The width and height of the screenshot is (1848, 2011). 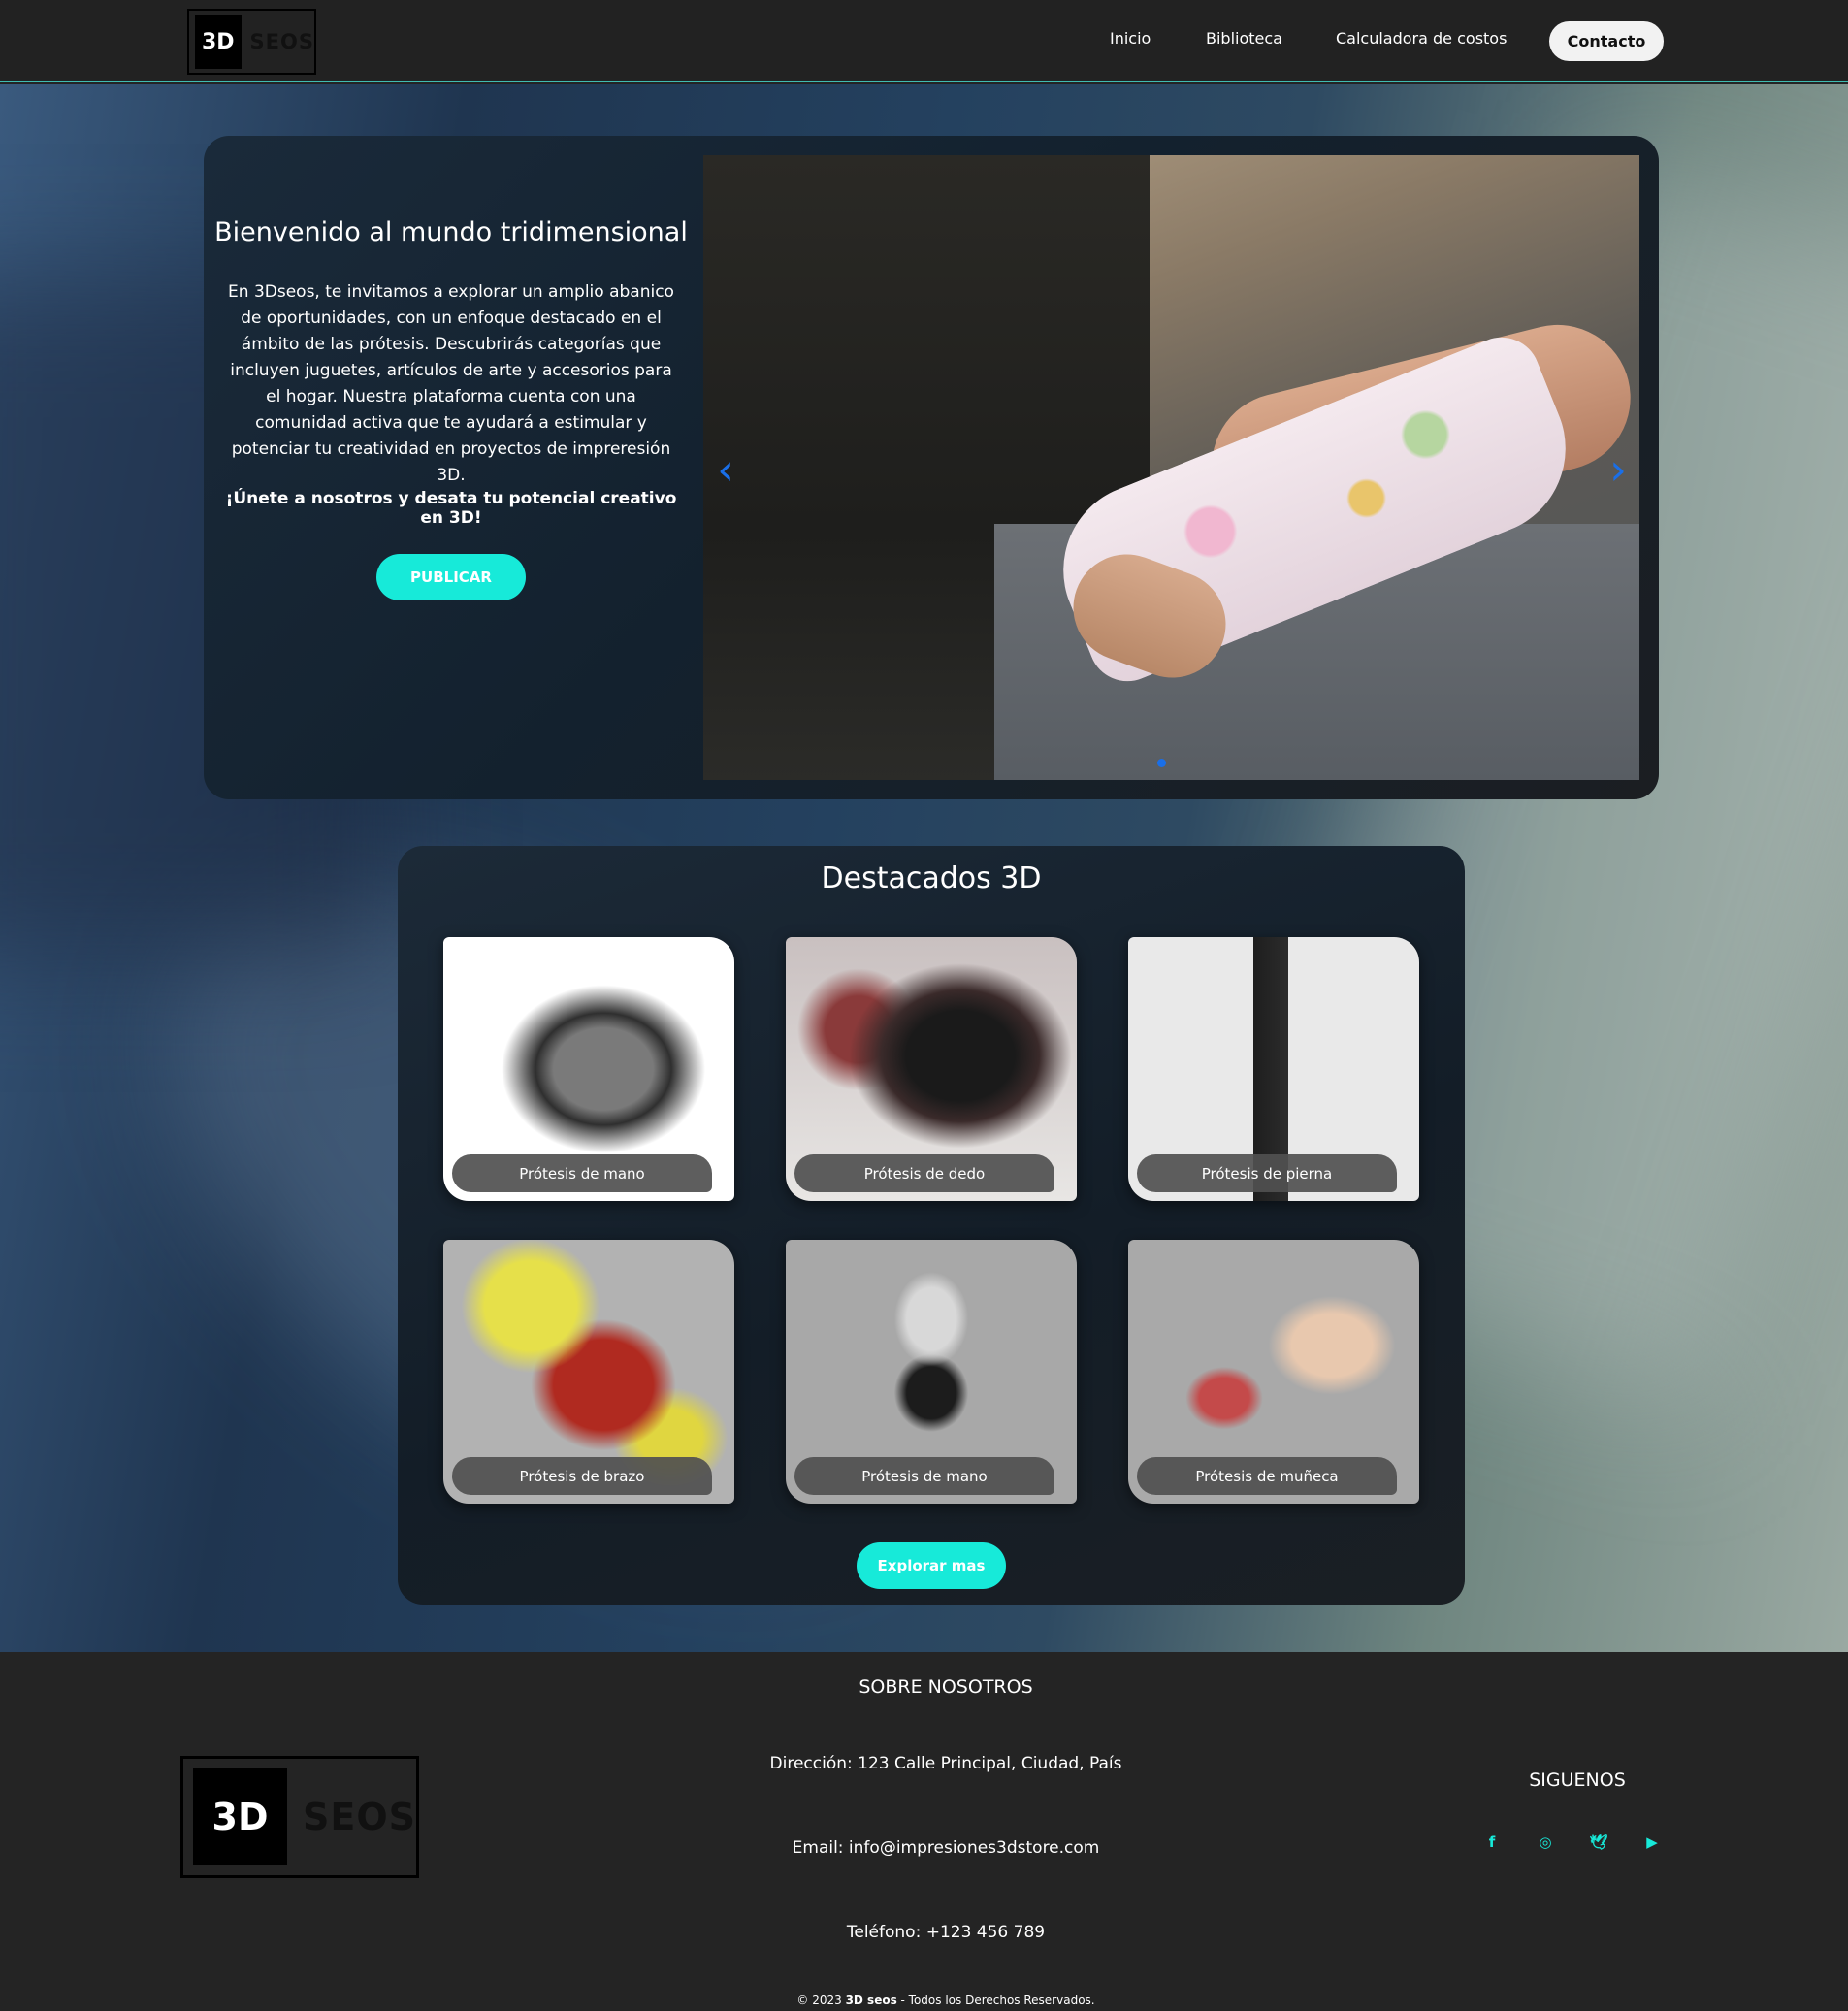 I want to click on footer-follow-title: SIGUENOS, so click(x=1577, y=1780).